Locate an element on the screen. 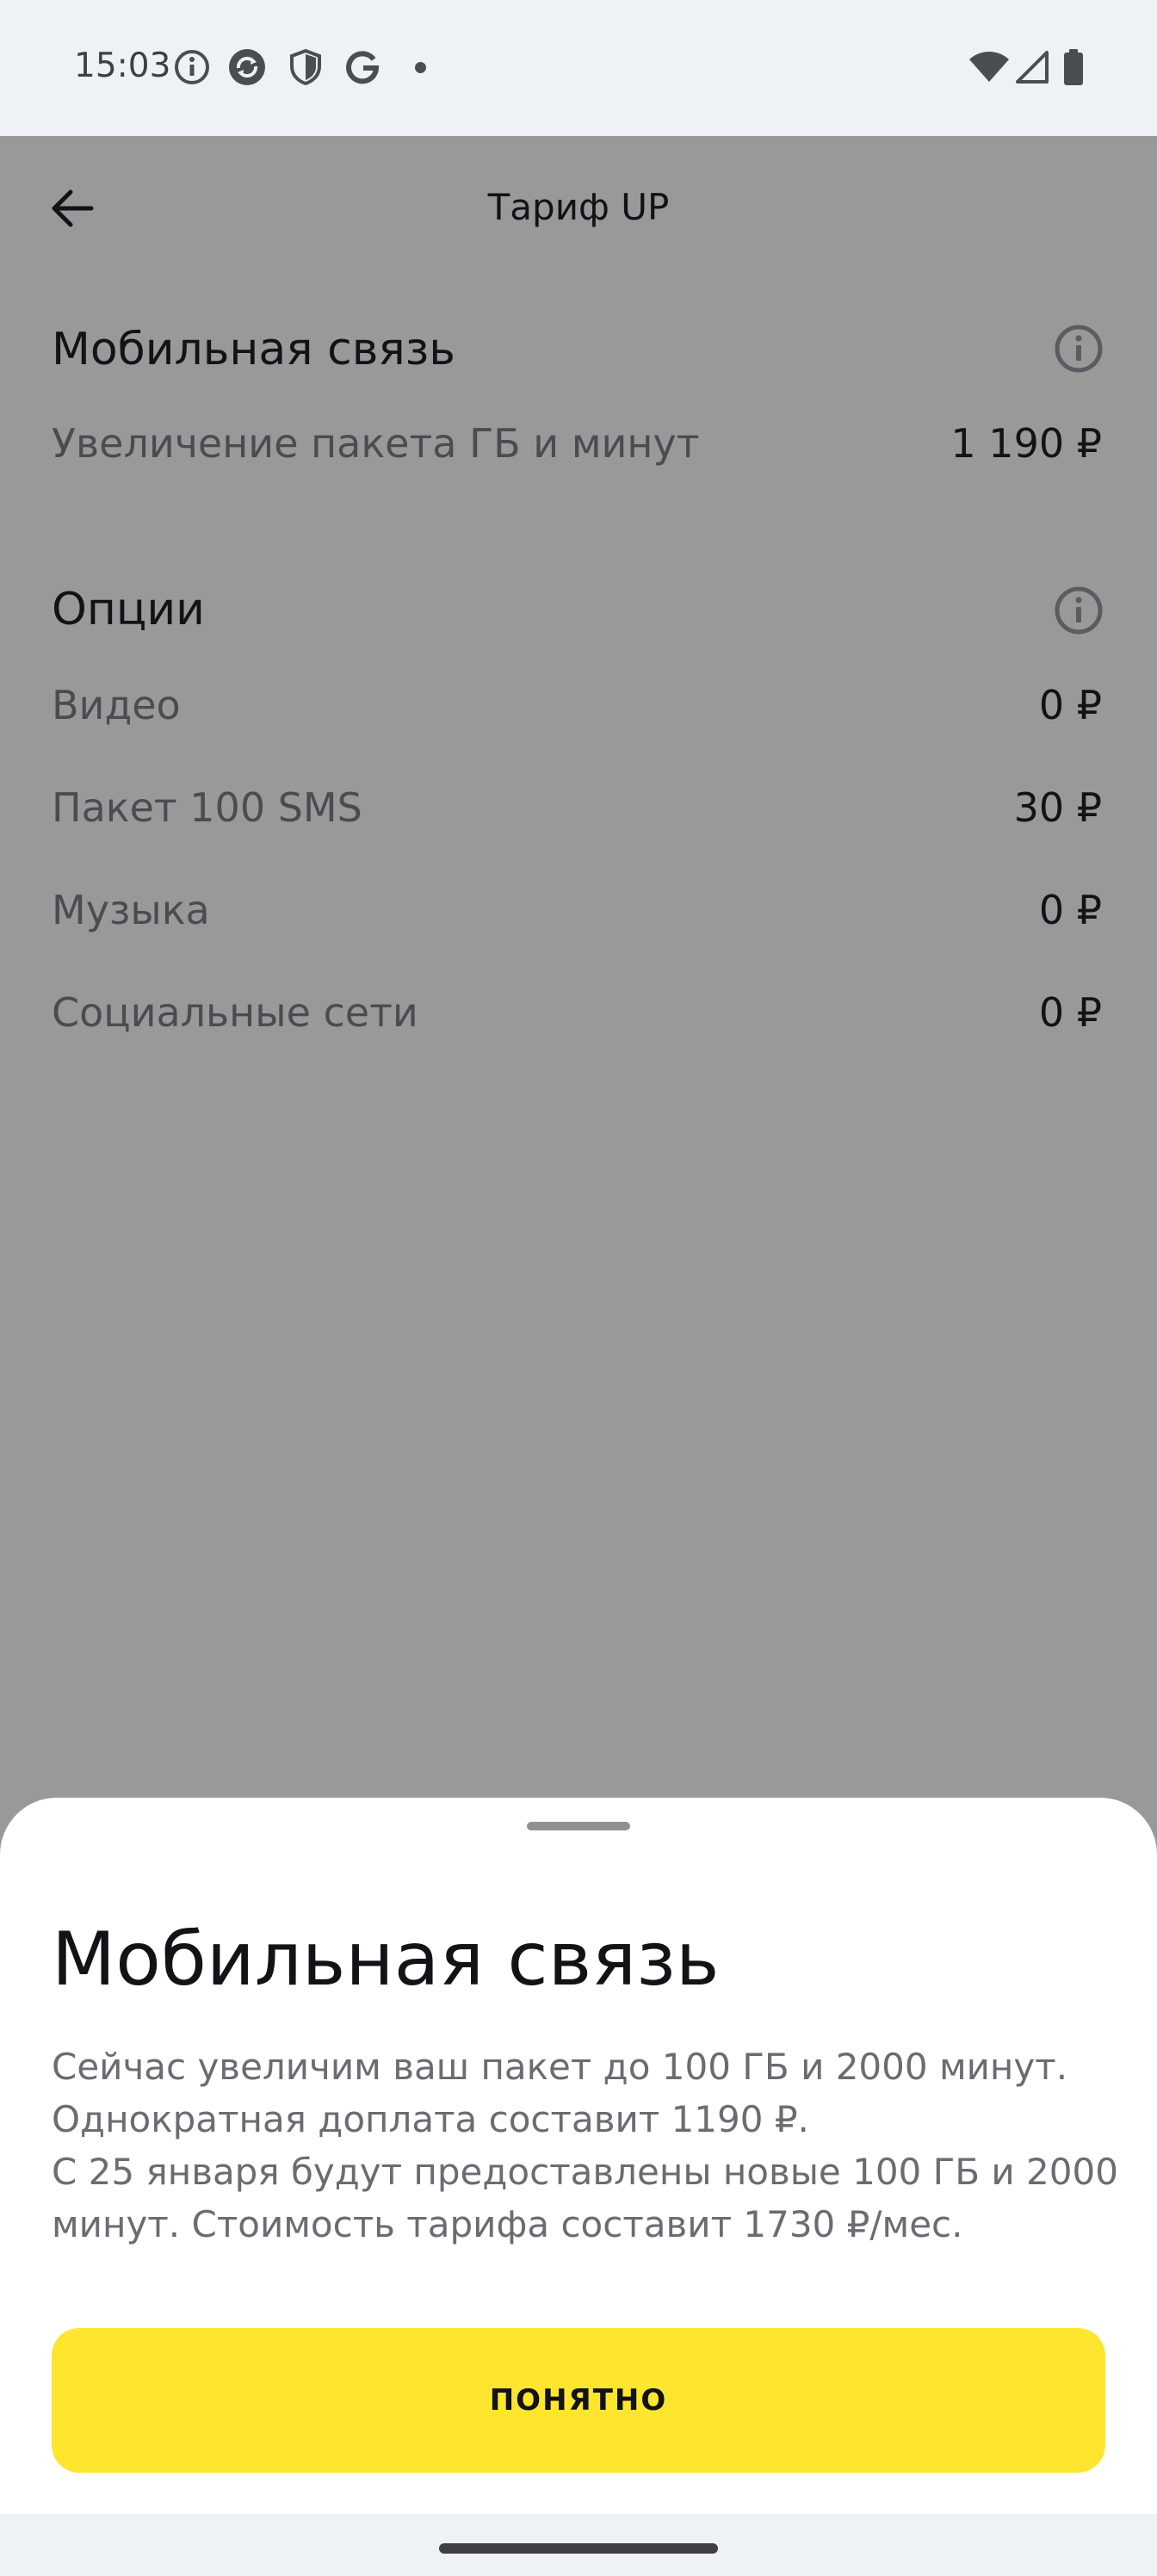 The height and width of the screenshot is (2576, 1157). ok-button: ПОНЯТНО is located at coordinates (579, 2400).